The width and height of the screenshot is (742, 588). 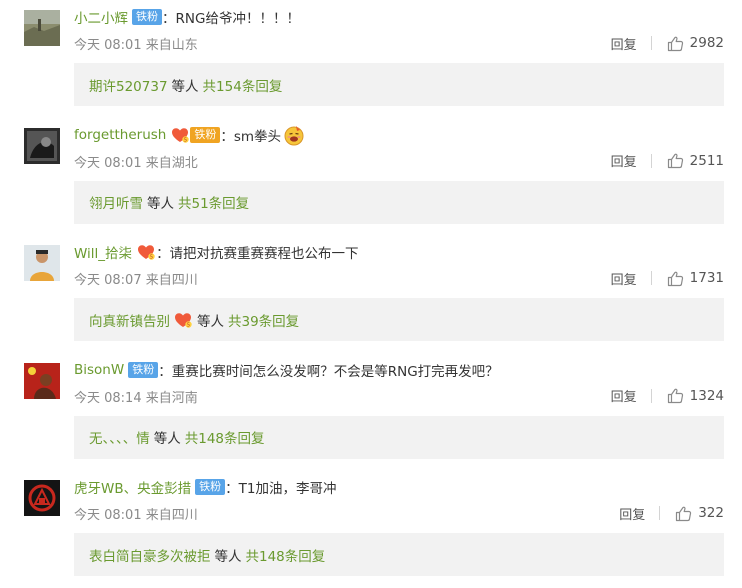 I want to click on like-count: 1324, so click(x=706, y=395).